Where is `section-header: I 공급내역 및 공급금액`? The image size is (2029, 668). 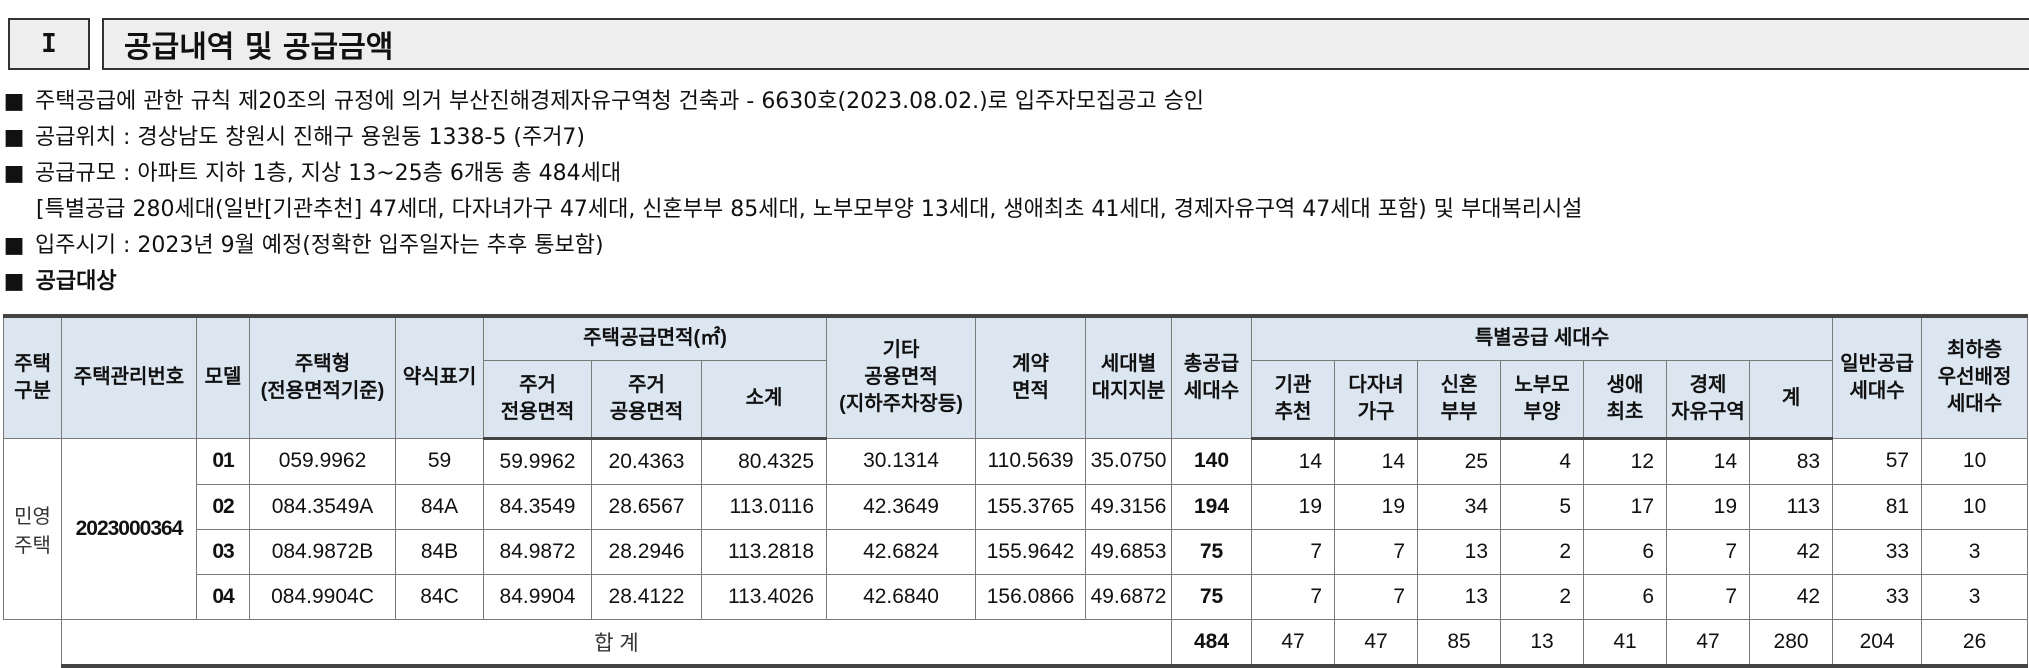
section-header: I 공급내역 및 공급금액 is located at coordinates (1018, 45).